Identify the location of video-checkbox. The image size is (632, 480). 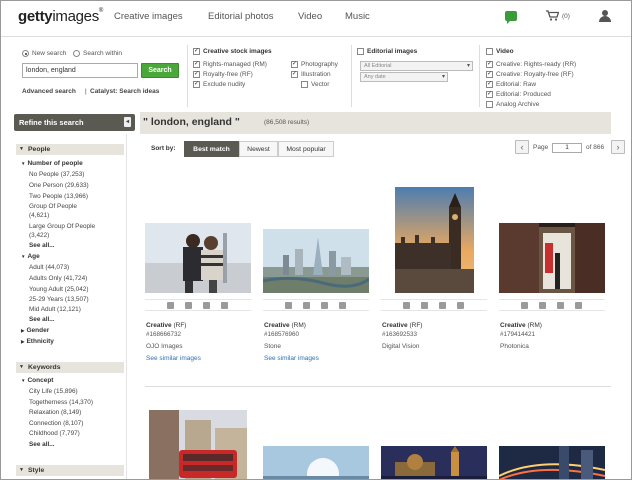
(489, 51).